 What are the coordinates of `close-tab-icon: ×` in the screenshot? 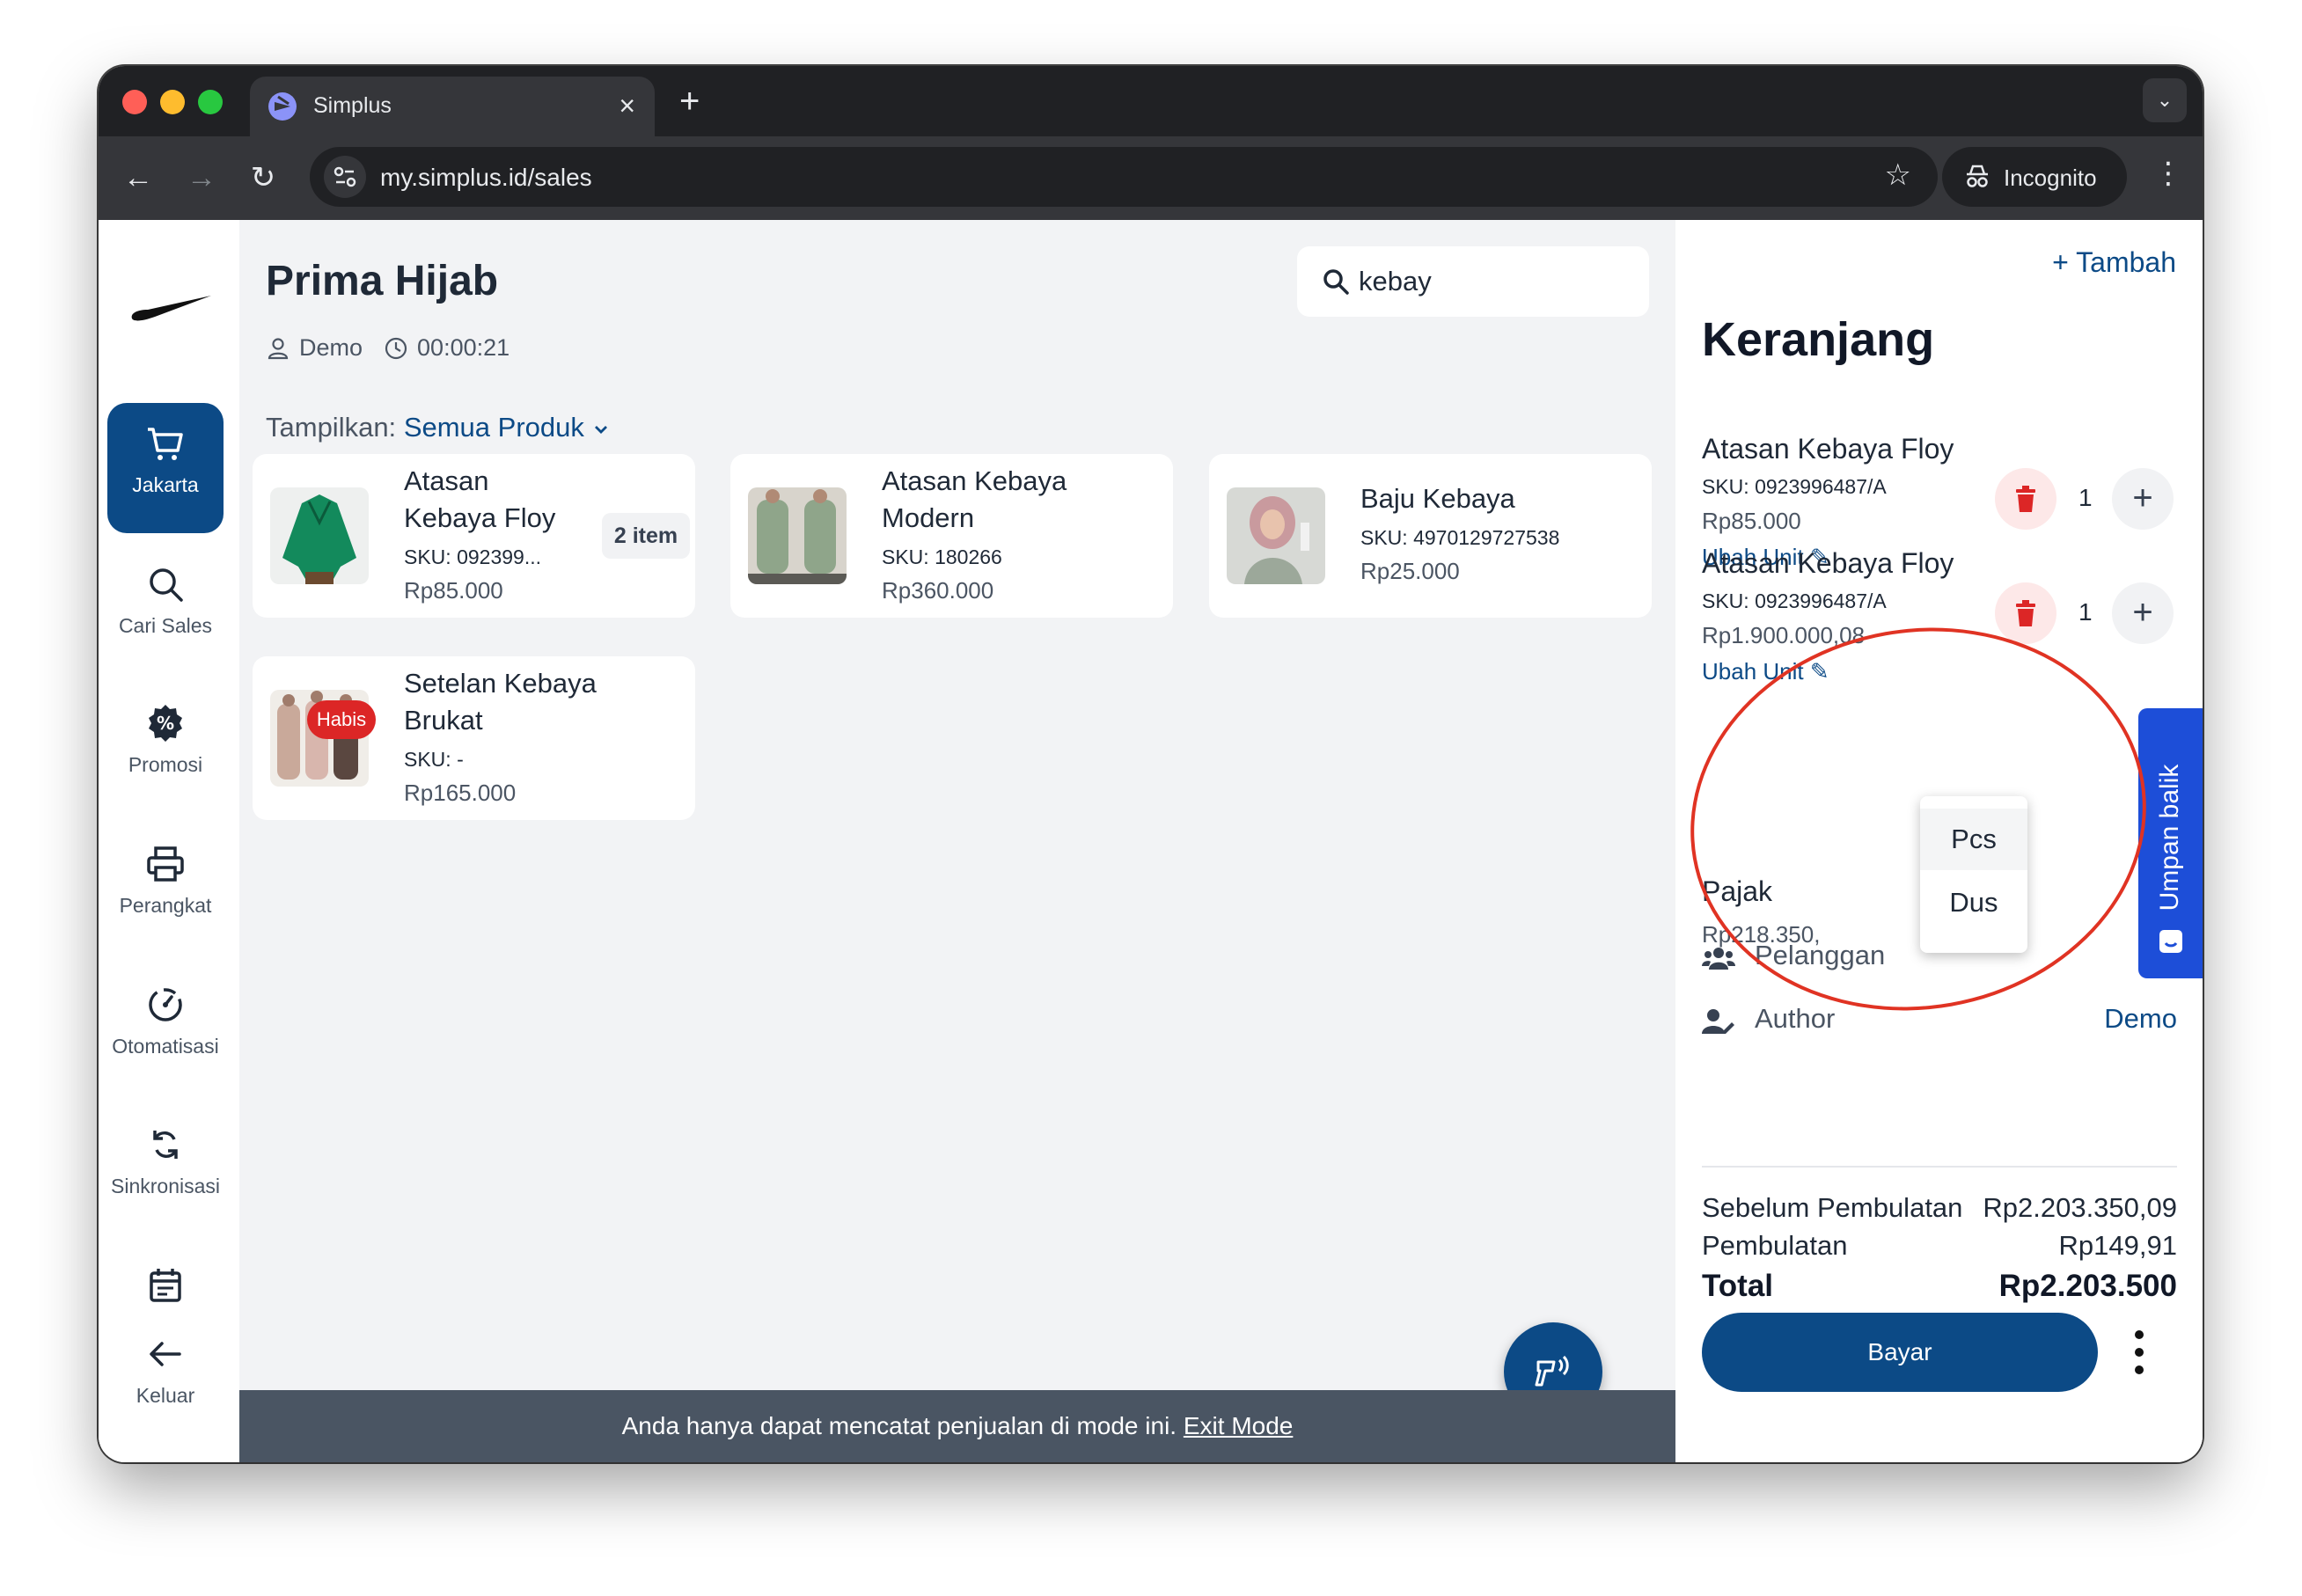 It's located at (627, 106).